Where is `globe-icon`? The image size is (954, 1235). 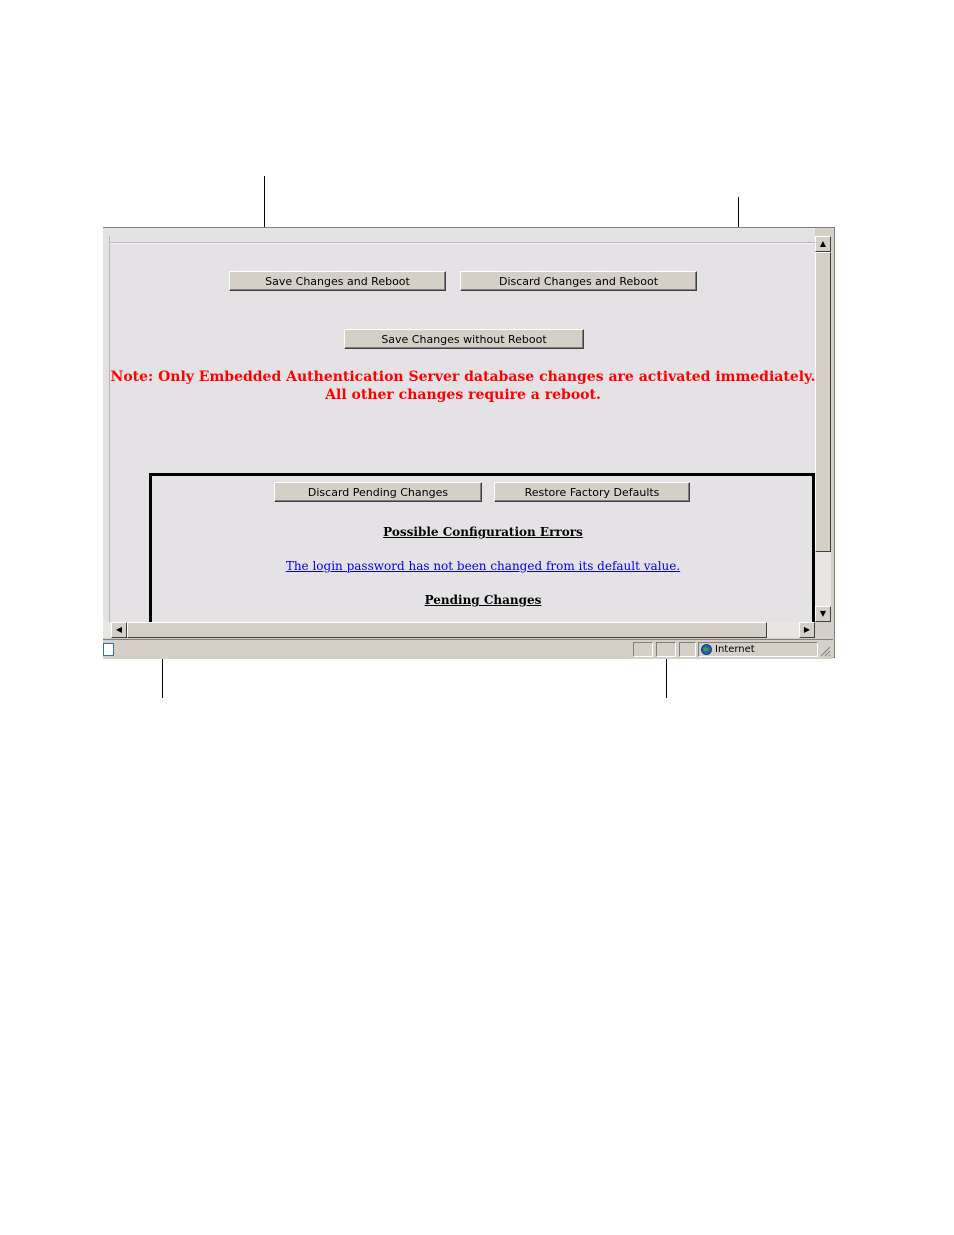 globe-icon is located at coordinates (706, 649).